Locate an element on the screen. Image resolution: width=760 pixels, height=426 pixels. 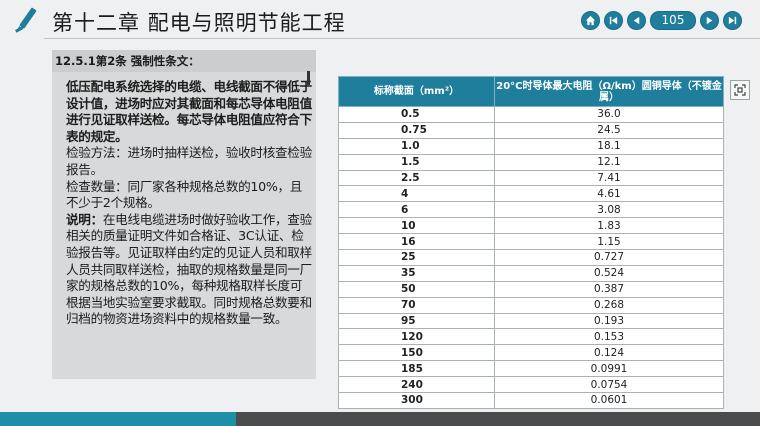
fullscreen-icon is located at coordinates (740, 90).